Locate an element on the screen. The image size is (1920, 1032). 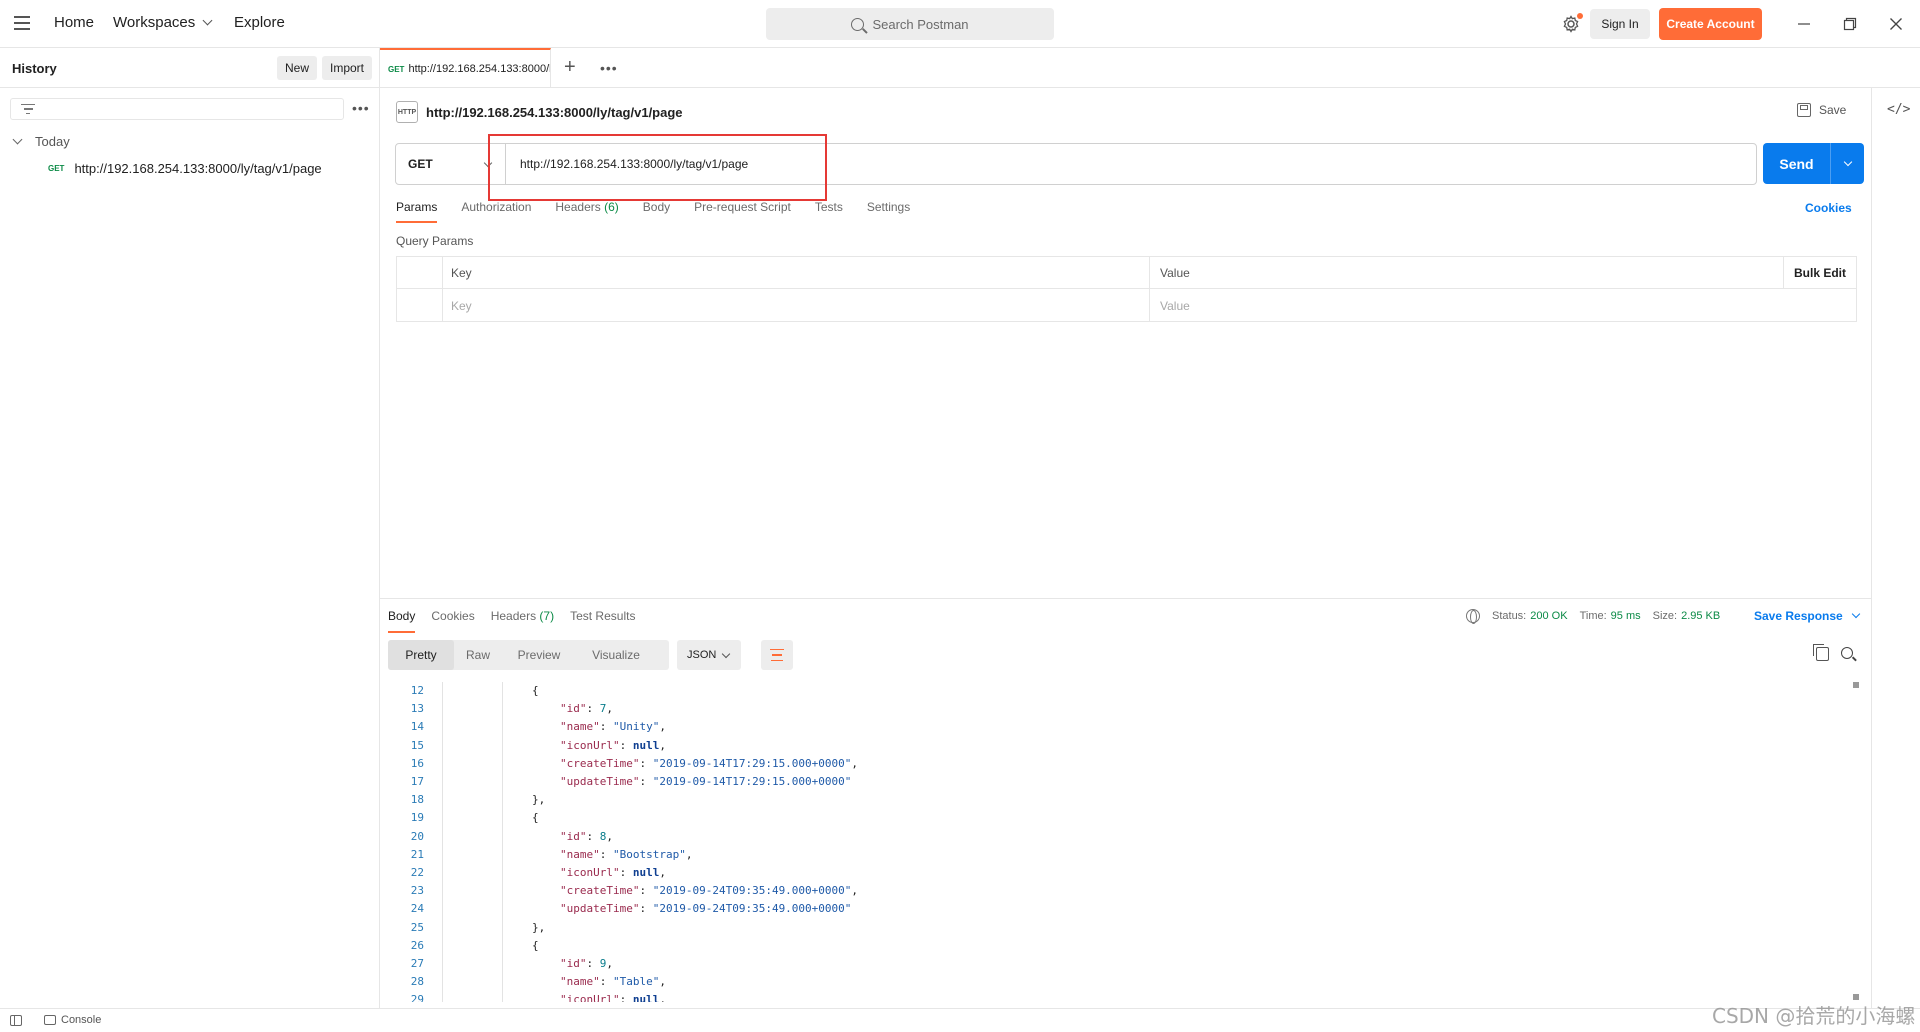
search-placeholder: Search Postman is located at coordinates (920, 24).